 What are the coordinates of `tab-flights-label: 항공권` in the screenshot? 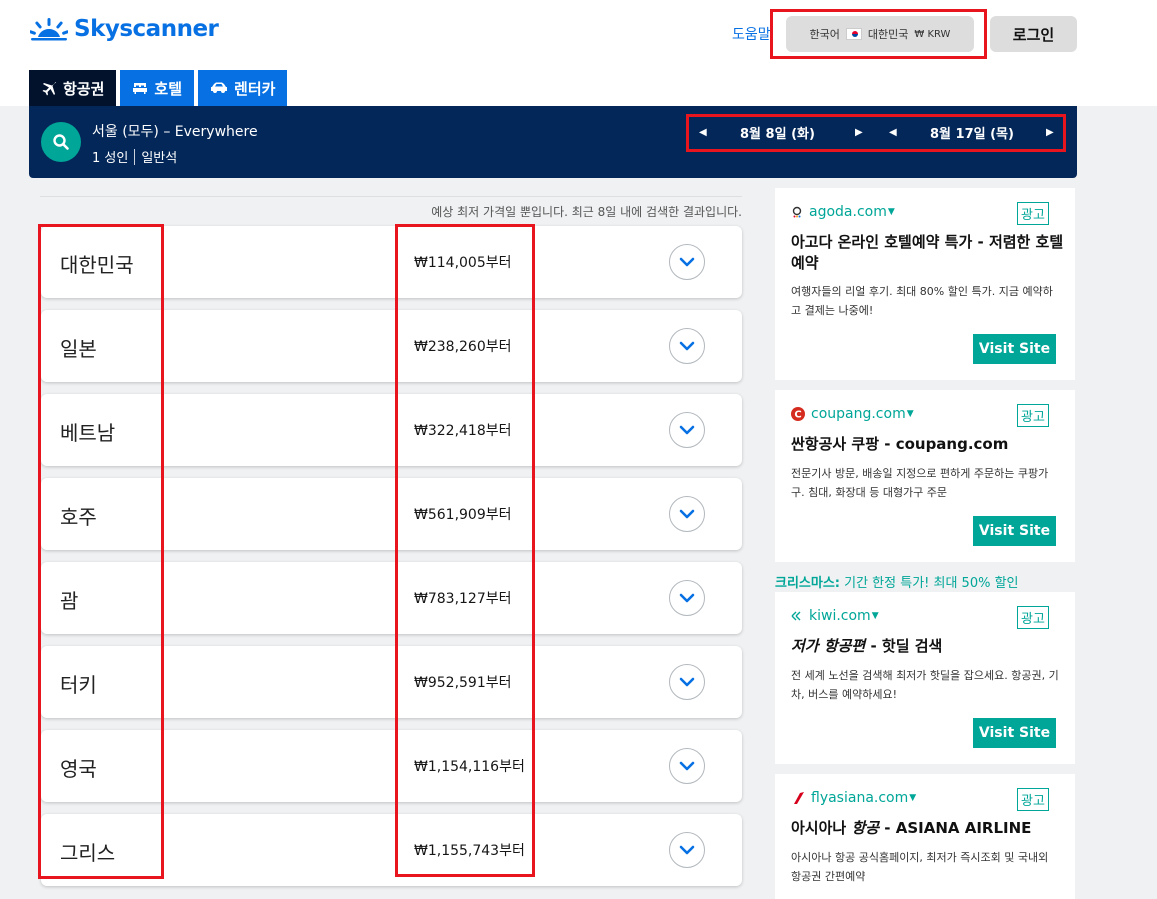 It's located at (84, 88).